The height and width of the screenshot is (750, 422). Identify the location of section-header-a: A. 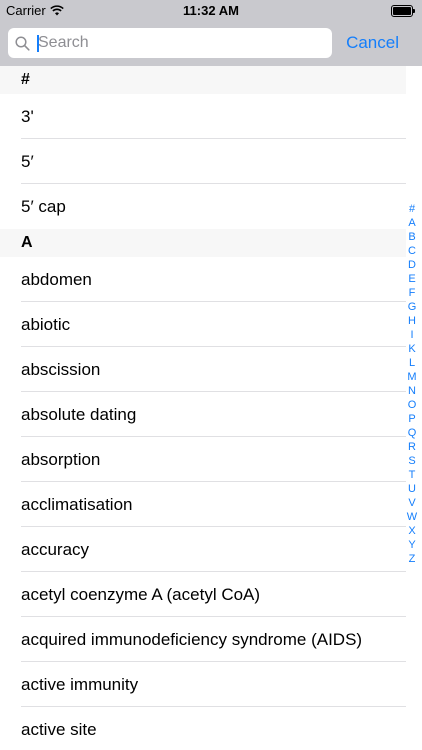
(203, 243).